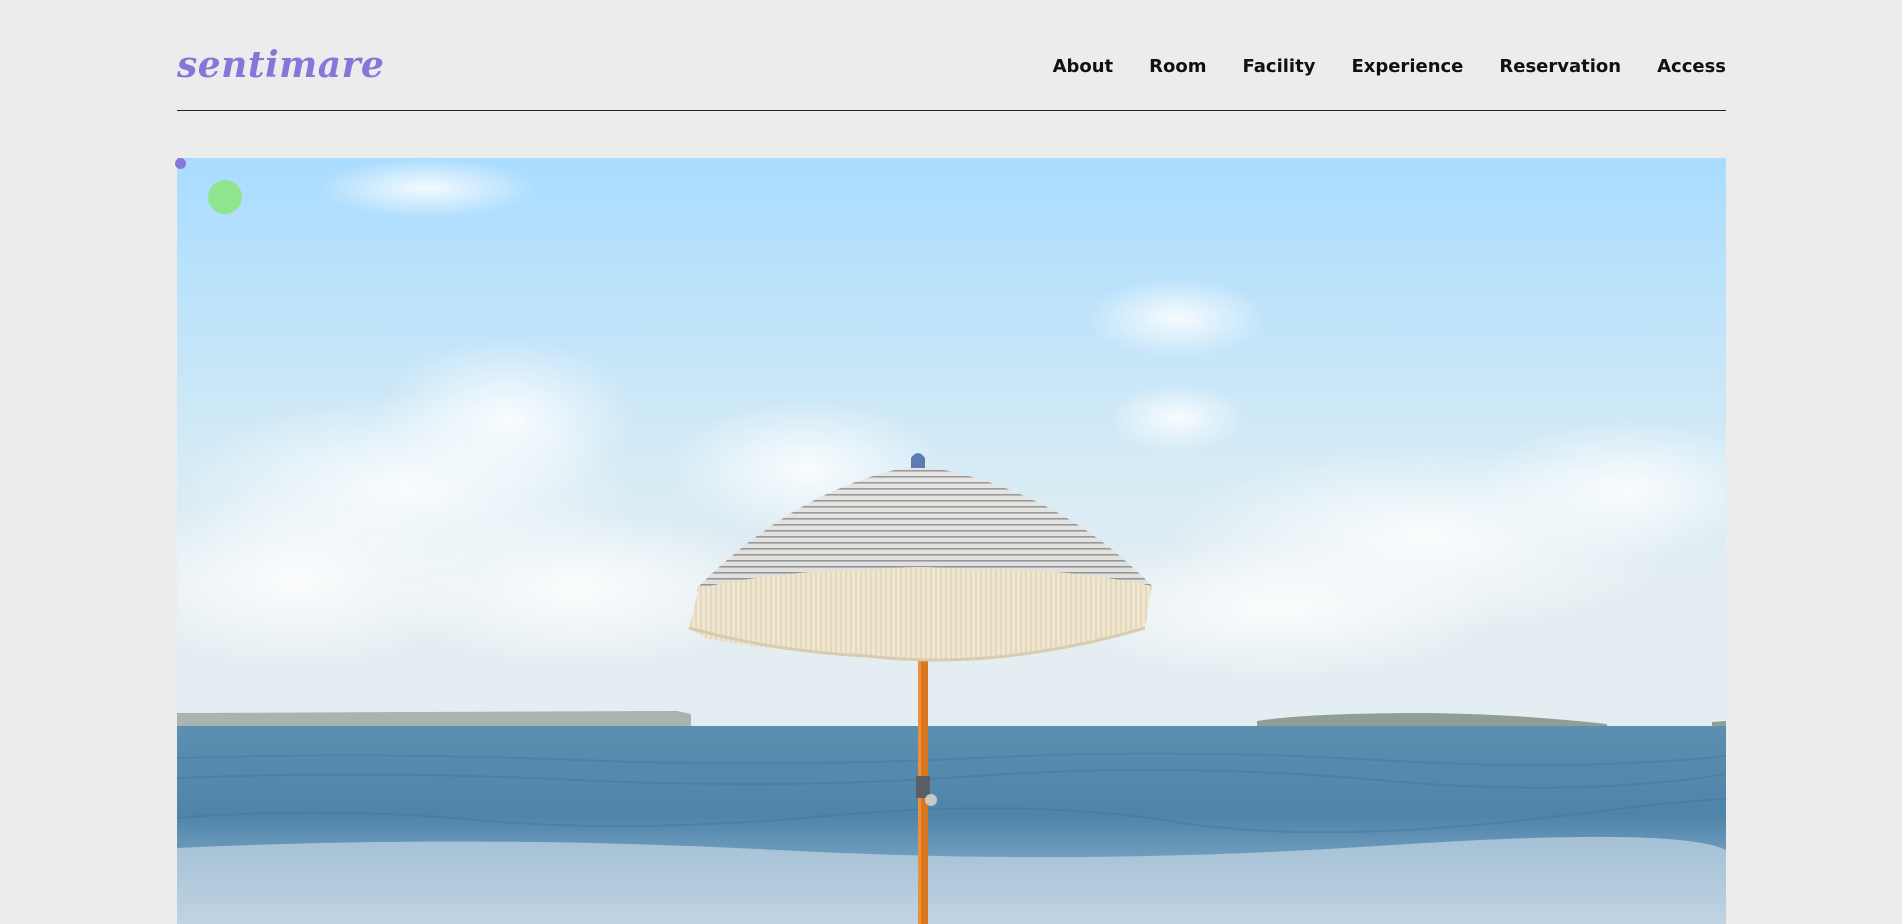 The width and height of the screenshot is (1902, 924). What do you see at coordinates (1279, 66) in the screenshot?
I see `nav-facility: Facility` at bounding box center [1279, 66].